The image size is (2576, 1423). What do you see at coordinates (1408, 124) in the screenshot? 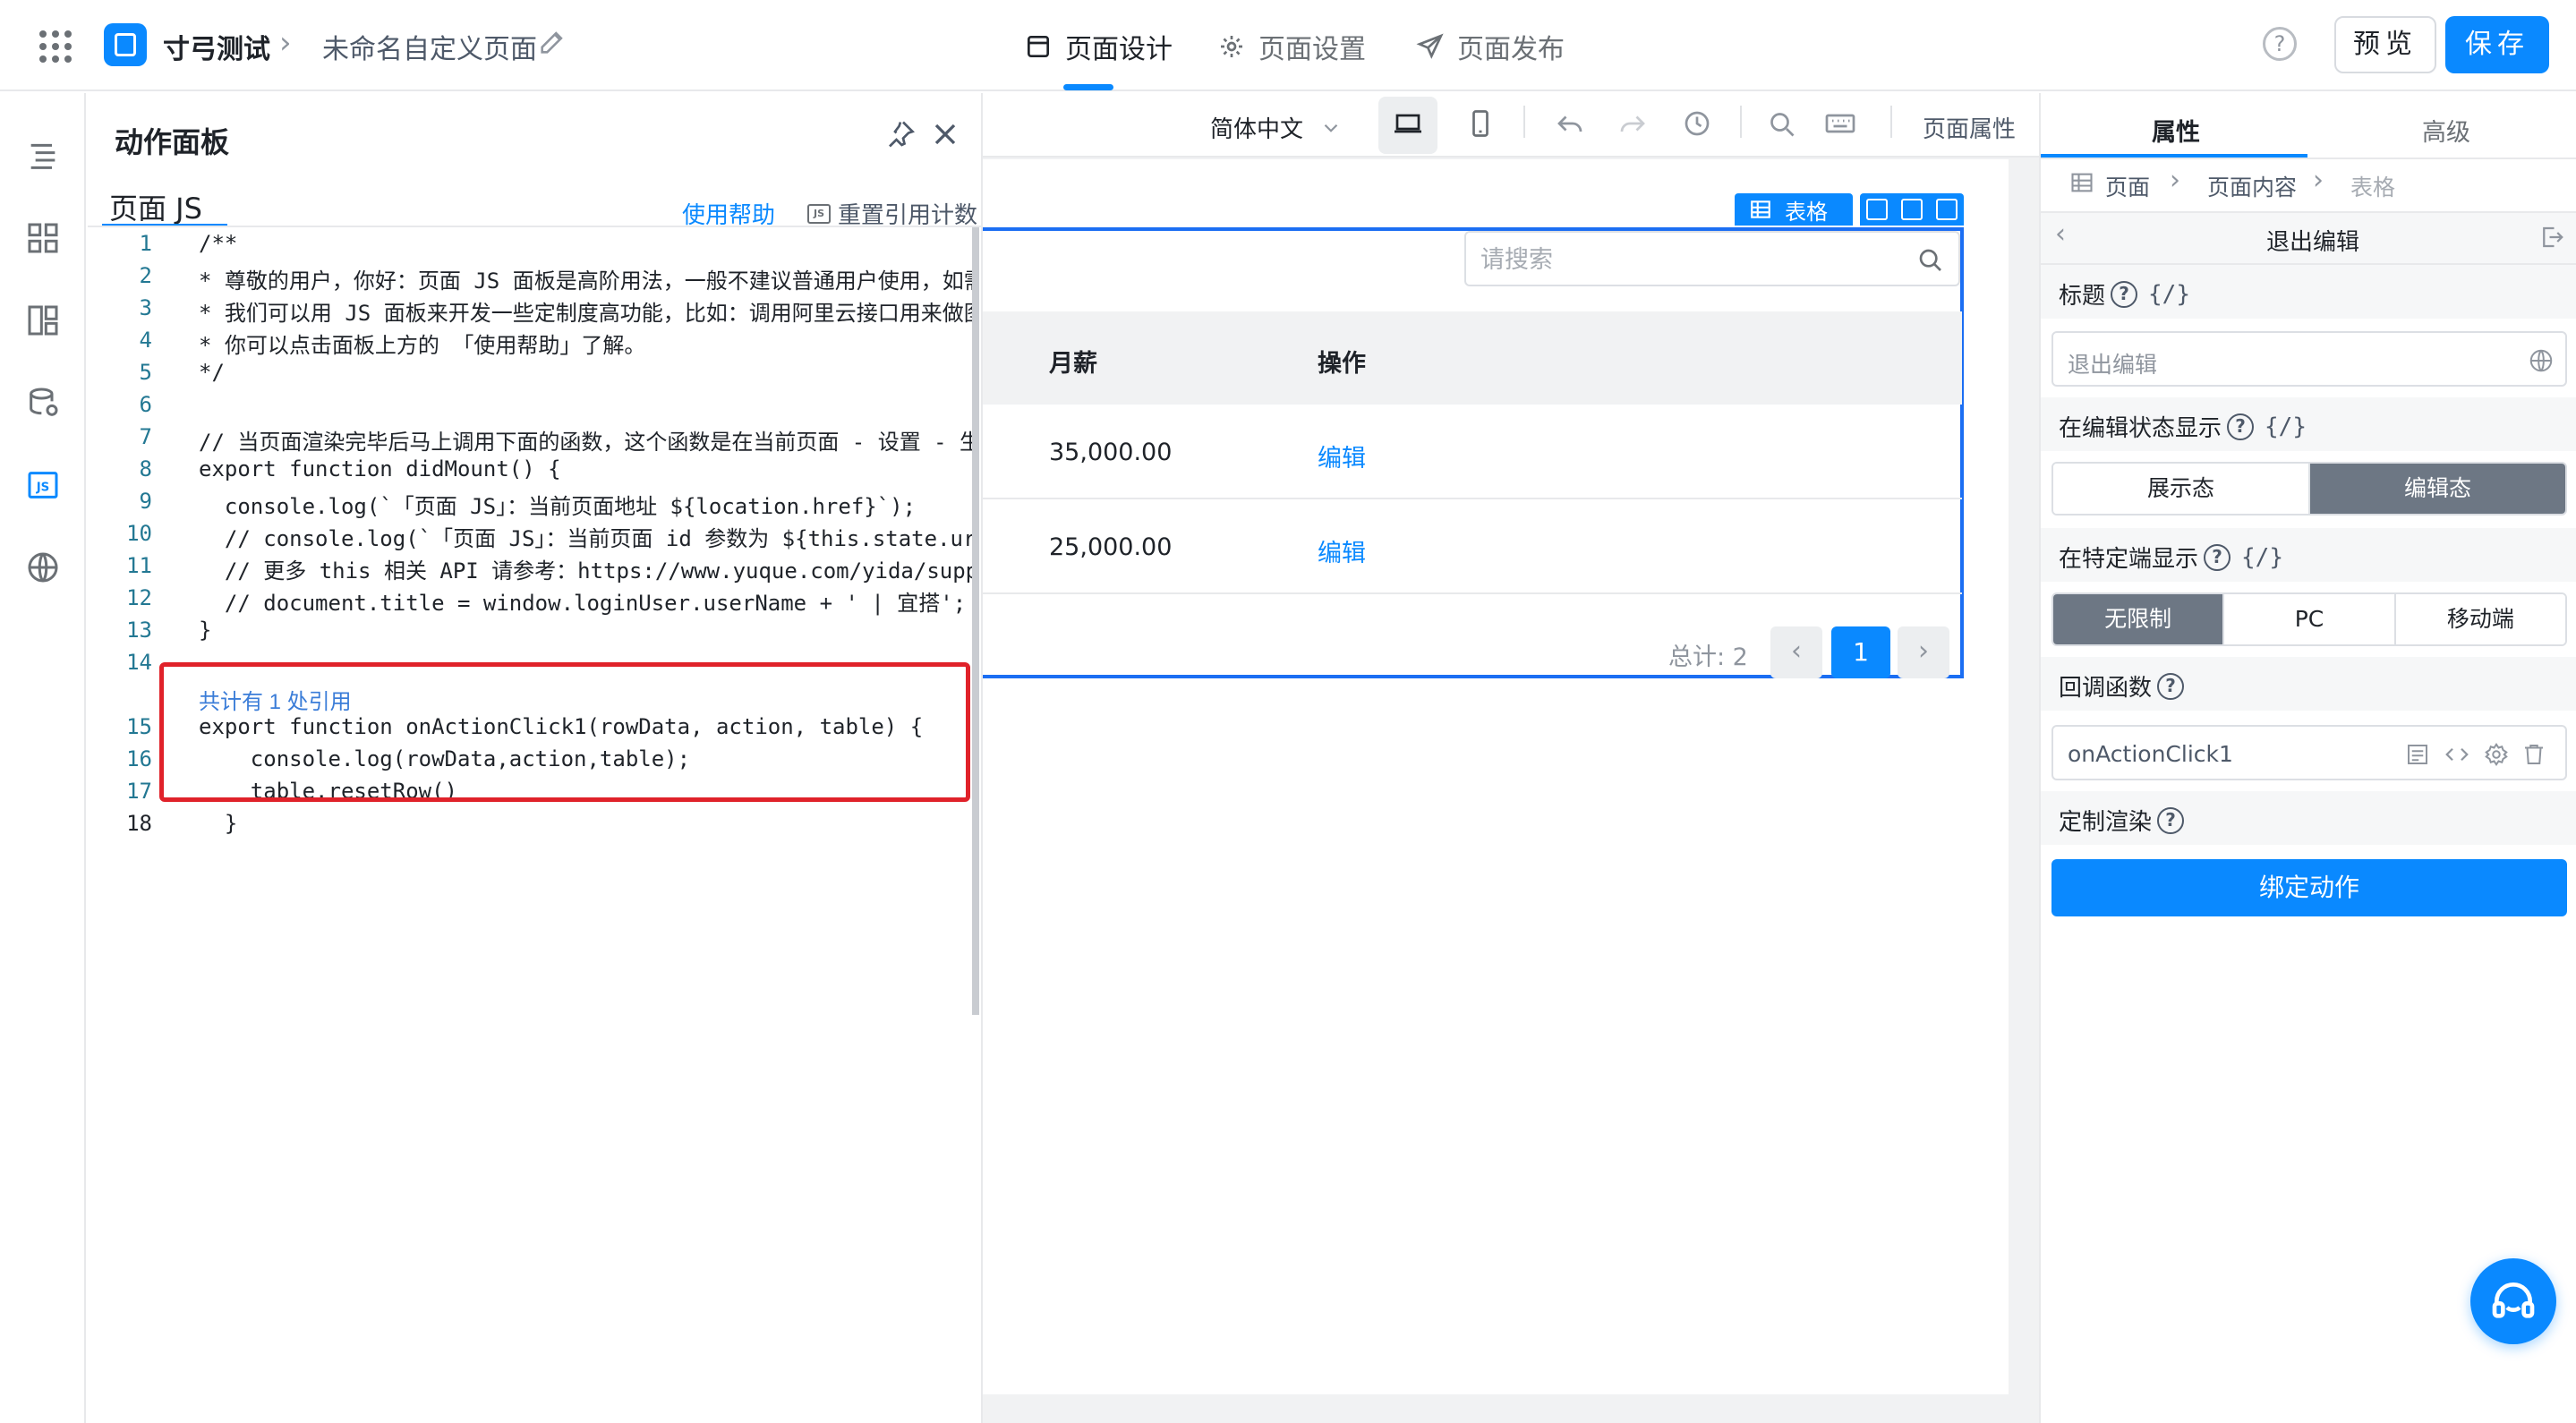
I see `desktop-icon` at bounding box center [1408, 124].